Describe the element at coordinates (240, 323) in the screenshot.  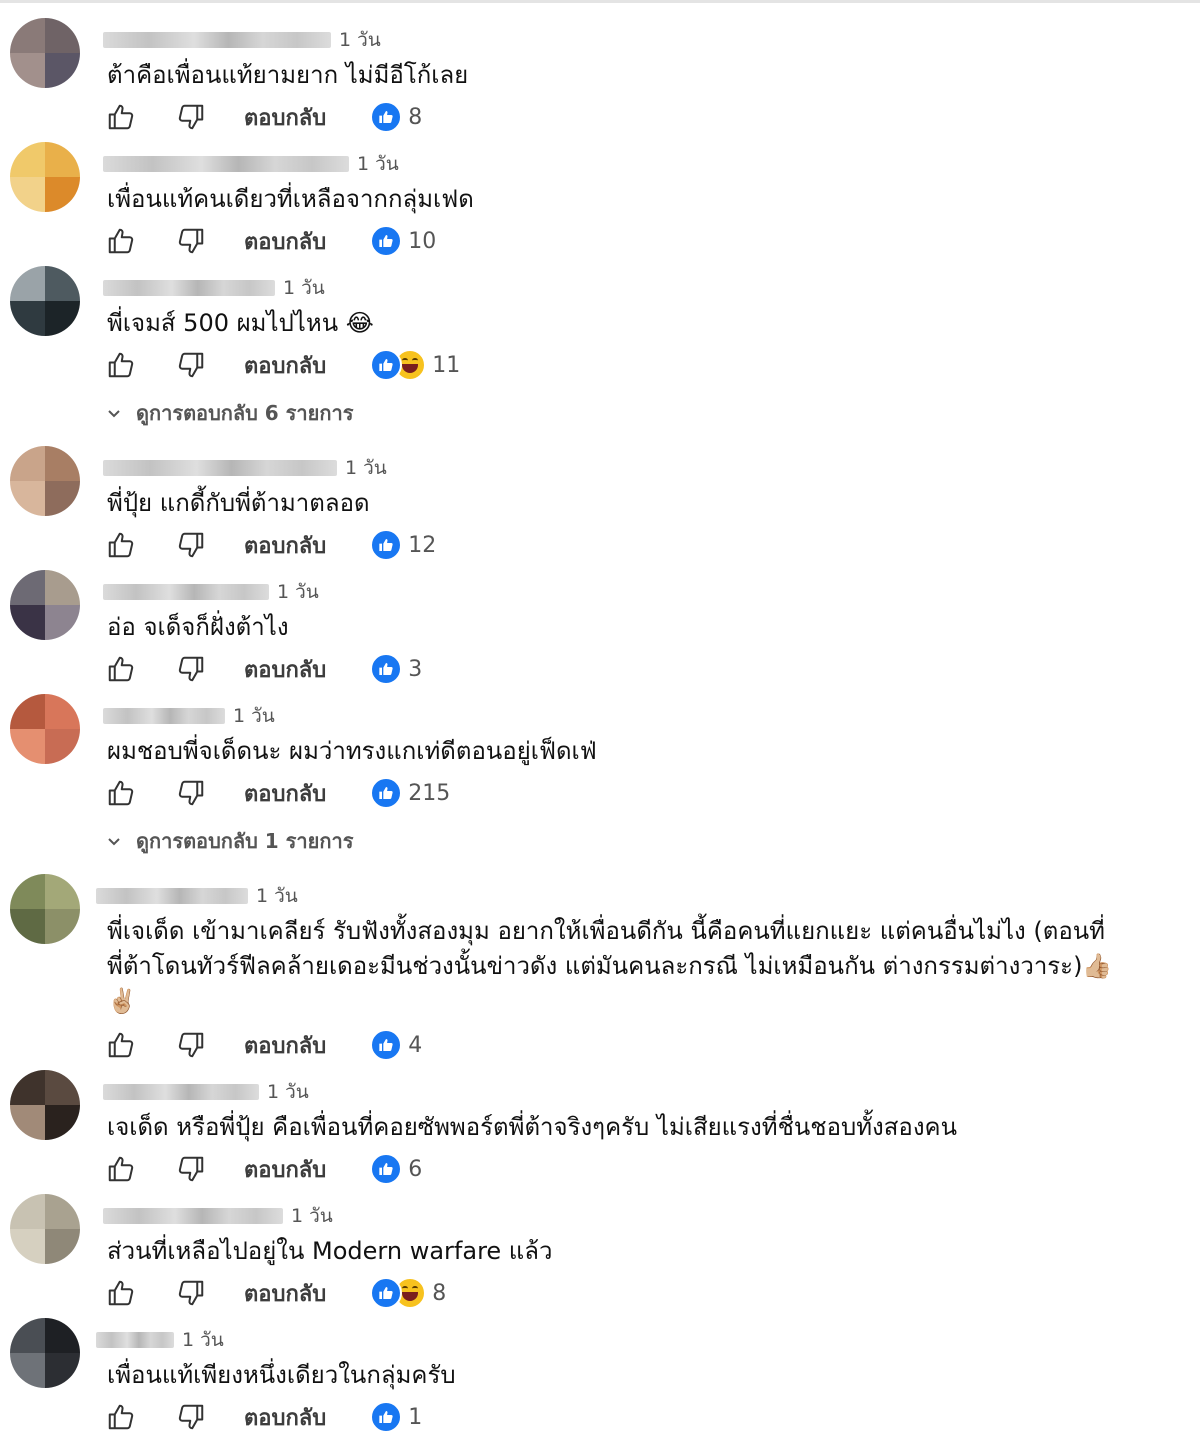
I see `comment-text: พี่เจมส์ 500 ผมไปไหน 😂` at that location.